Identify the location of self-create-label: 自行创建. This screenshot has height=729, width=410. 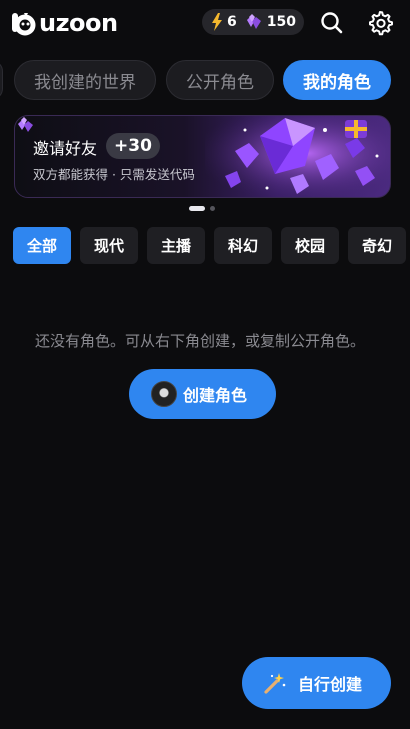
(330, 684).